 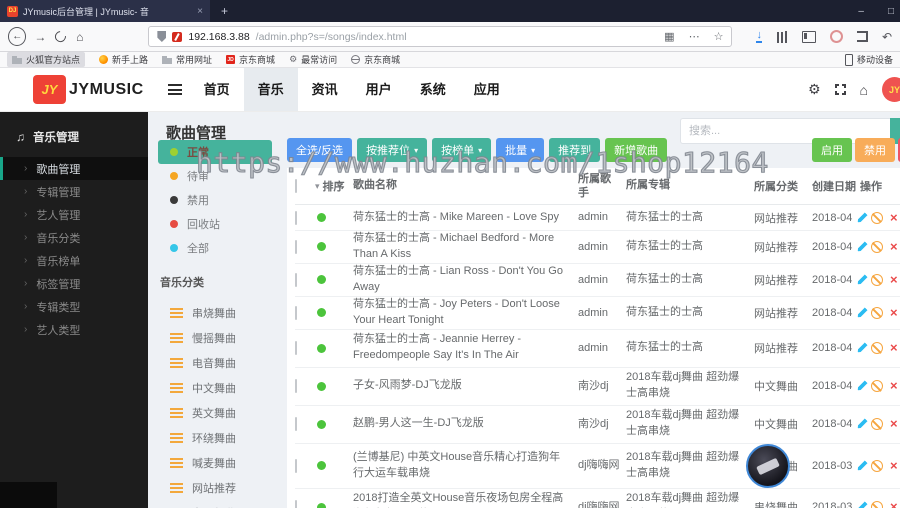 I want to click on disable-button: 禁用, so click(x=875, y=150).